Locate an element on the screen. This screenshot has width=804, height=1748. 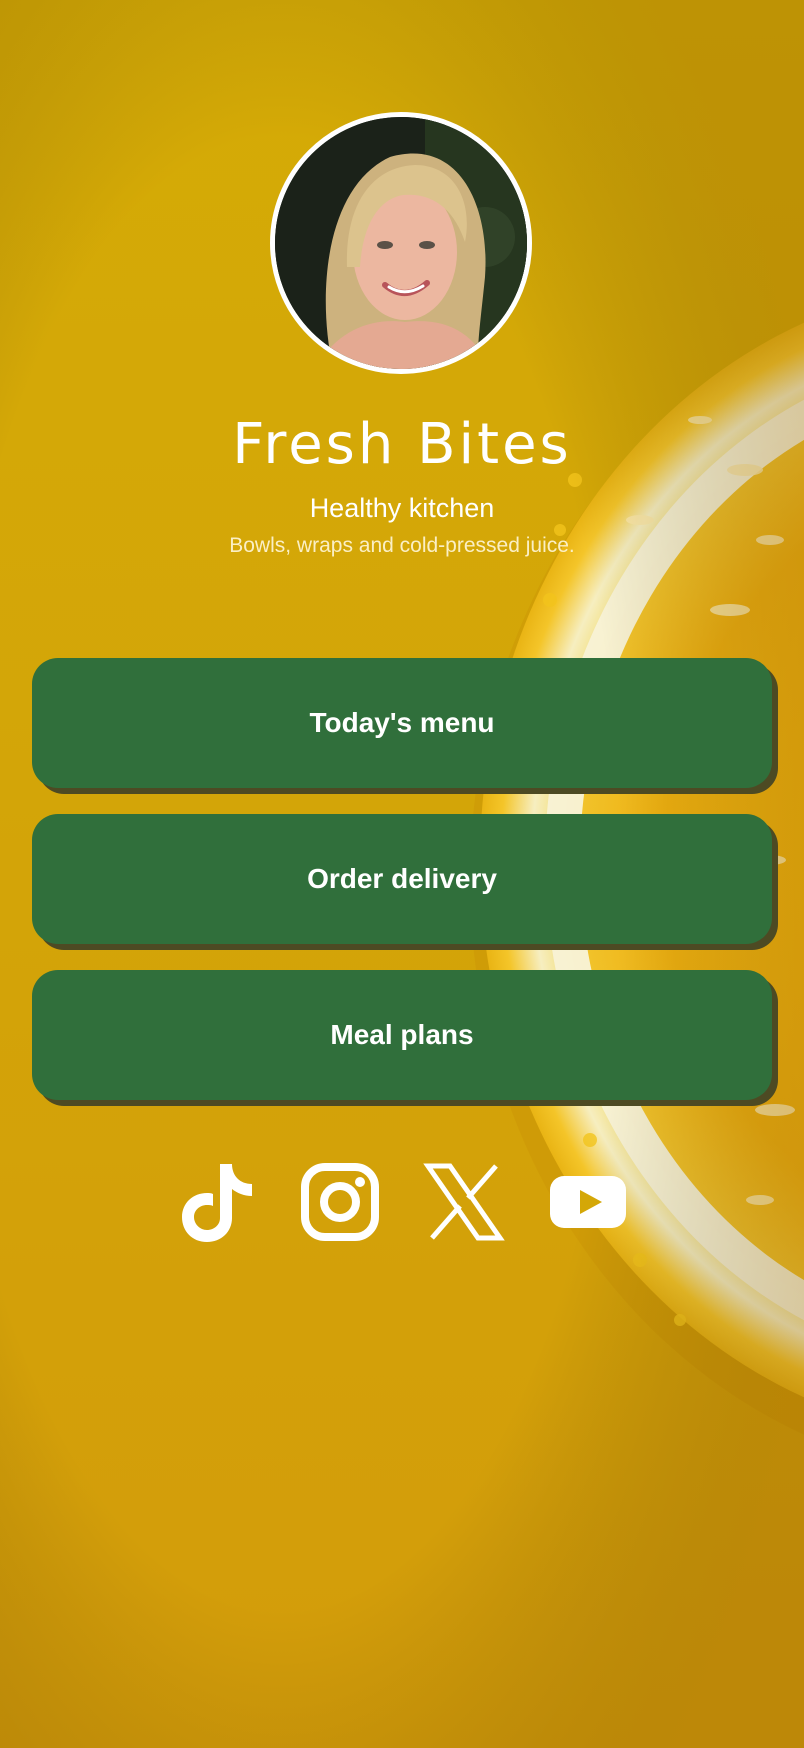
youtube-icon is located at coordinates (588, 1202).